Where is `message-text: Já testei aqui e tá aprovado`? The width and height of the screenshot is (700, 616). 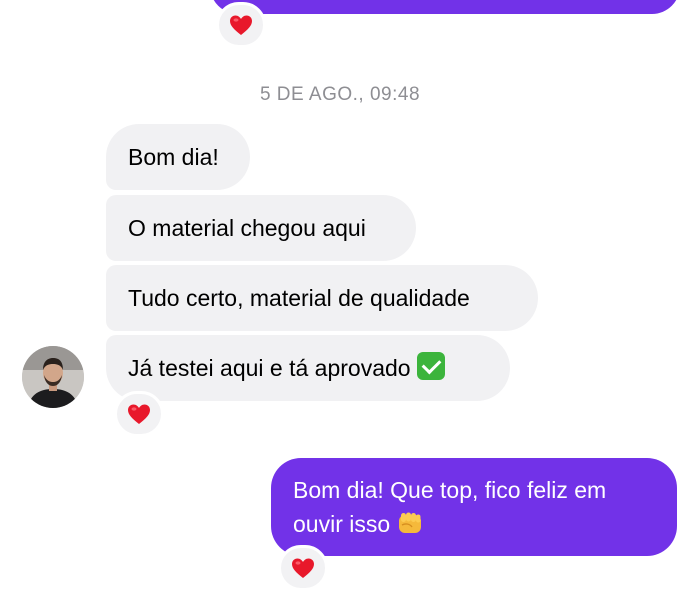 message-text: Já testei aqui e tá aprovado is located at coordinates (269, 368).